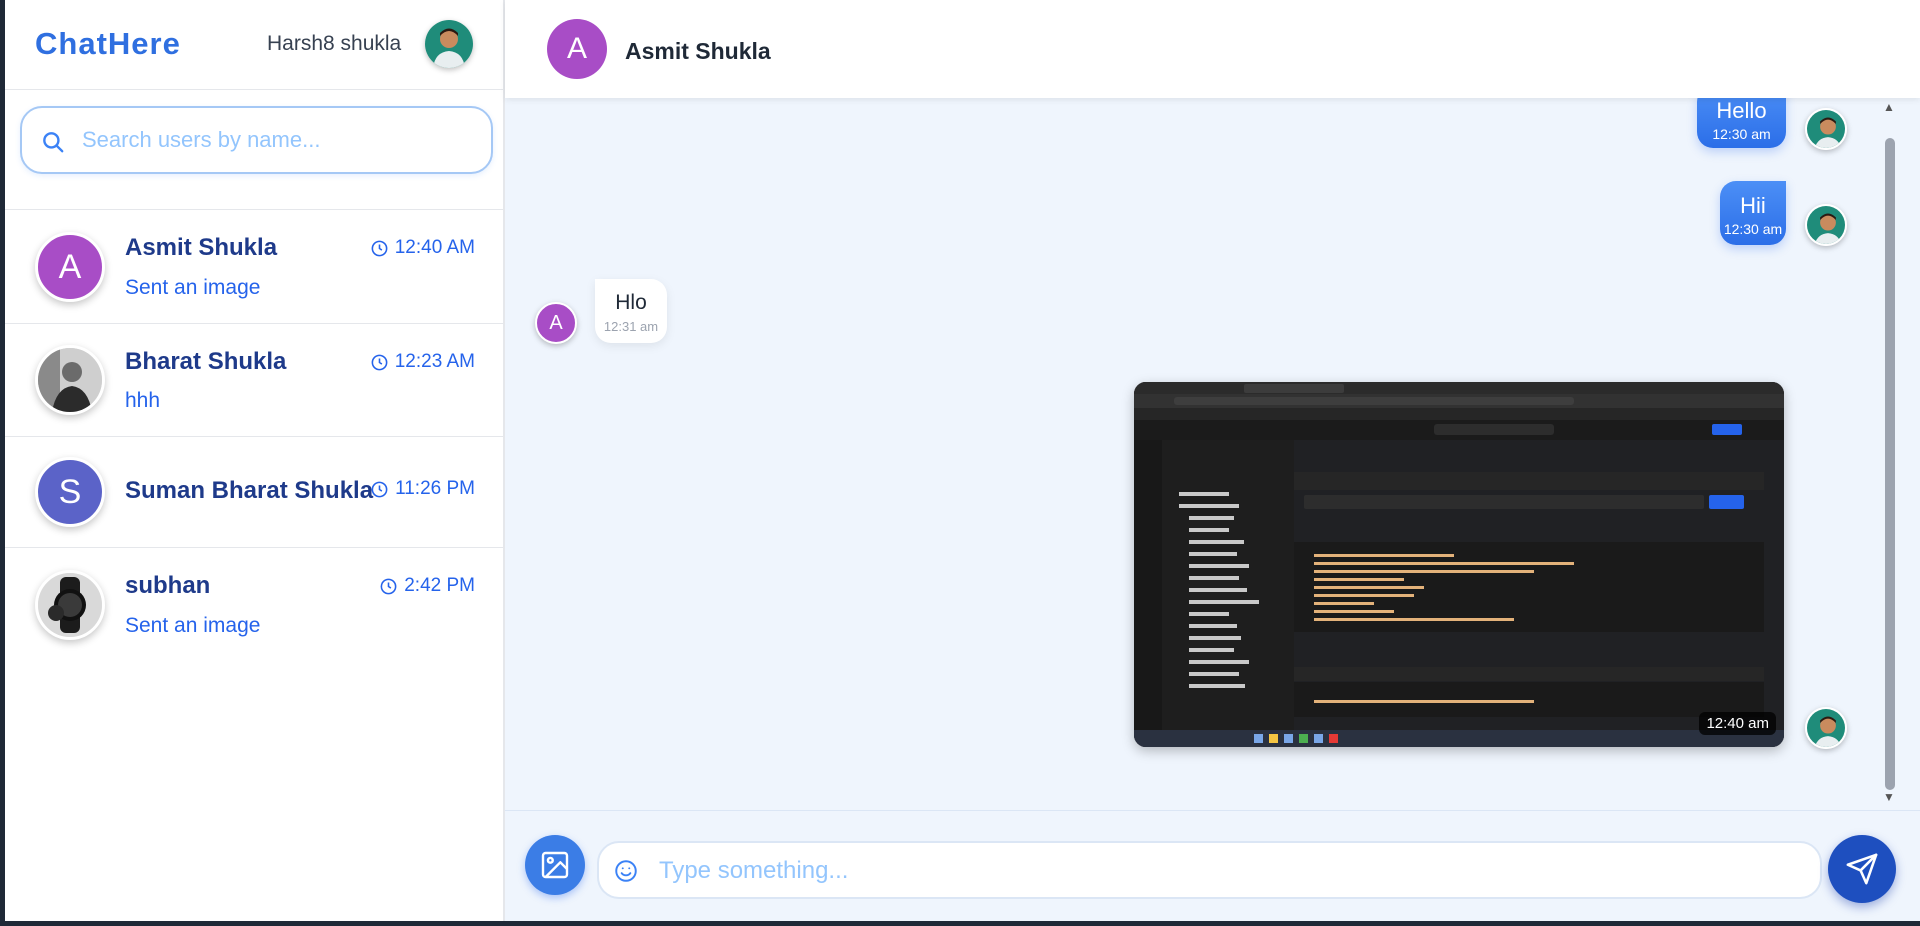  I want to click on sender-avatar: A, so click(556, 323).